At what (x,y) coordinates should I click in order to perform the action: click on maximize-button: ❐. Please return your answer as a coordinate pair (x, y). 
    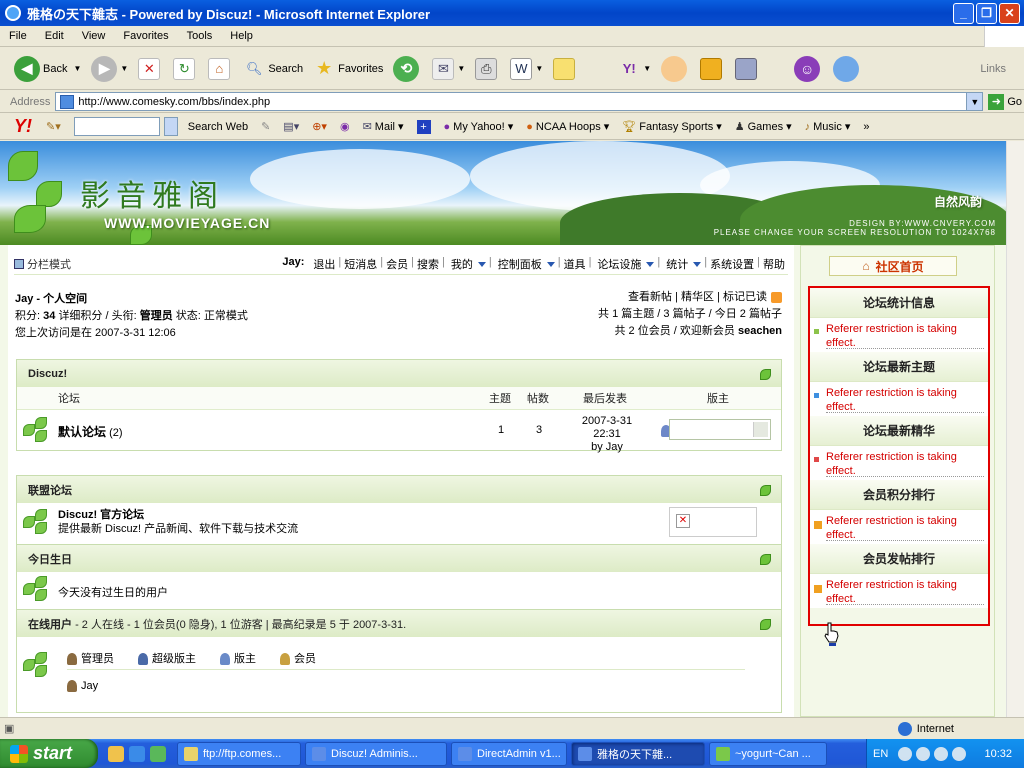
    Looking at the image, I should click on (986, 13).